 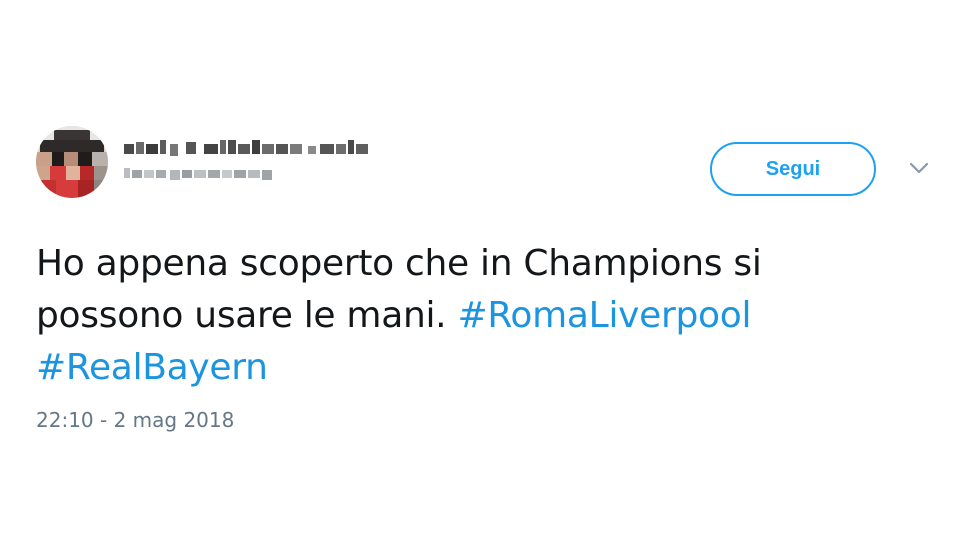 I want to click on hashtag-romaliverpool: #RomaLiverpool, so click(x=604, y=315).